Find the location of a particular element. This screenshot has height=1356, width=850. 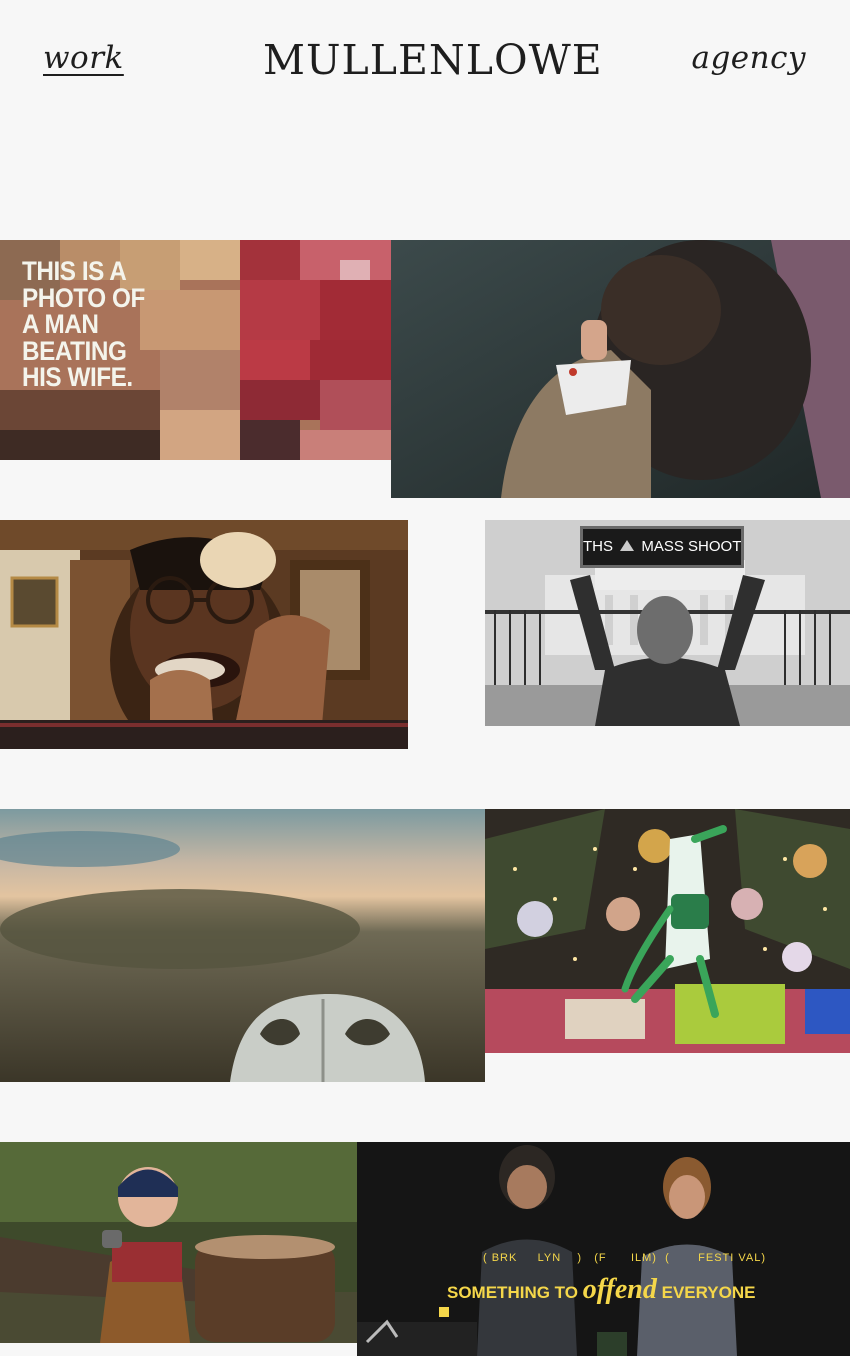

mullenlowe-logo: MULLENLOWE is located at coordinates (433, 60).